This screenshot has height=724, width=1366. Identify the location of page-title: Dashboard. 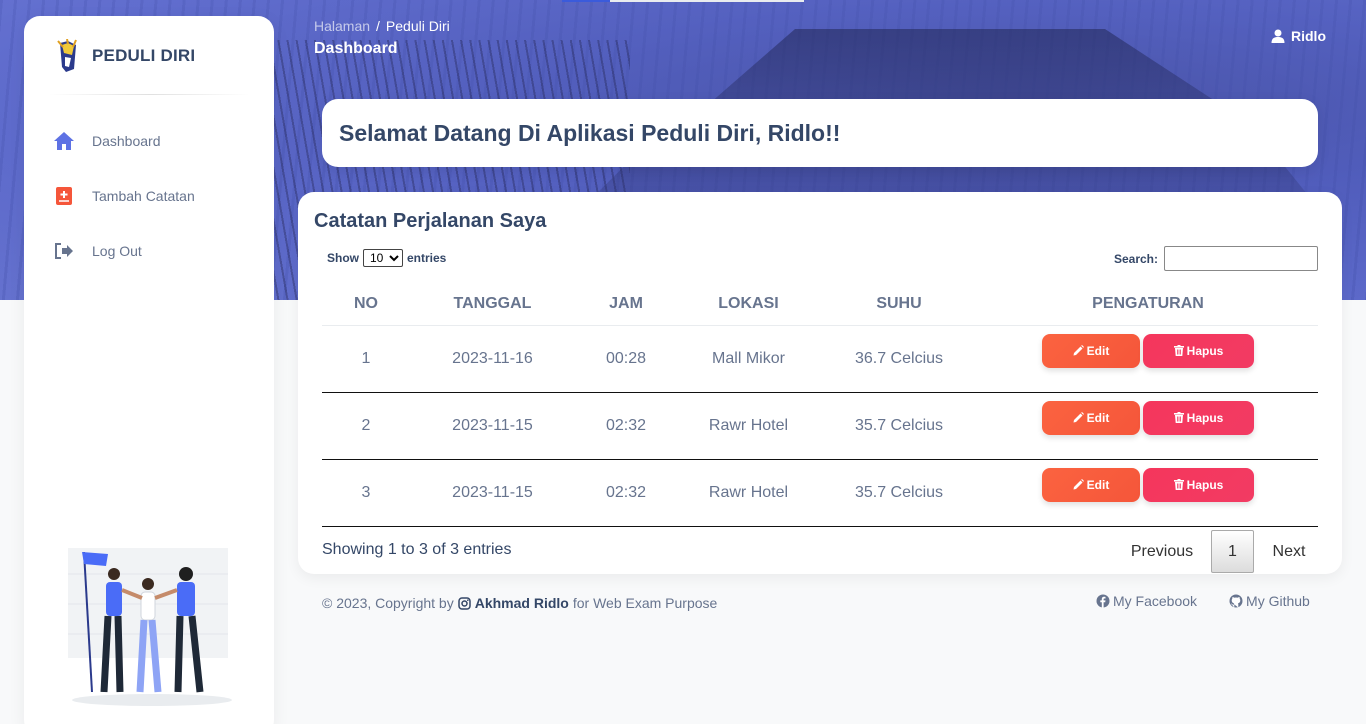
(356, 48).